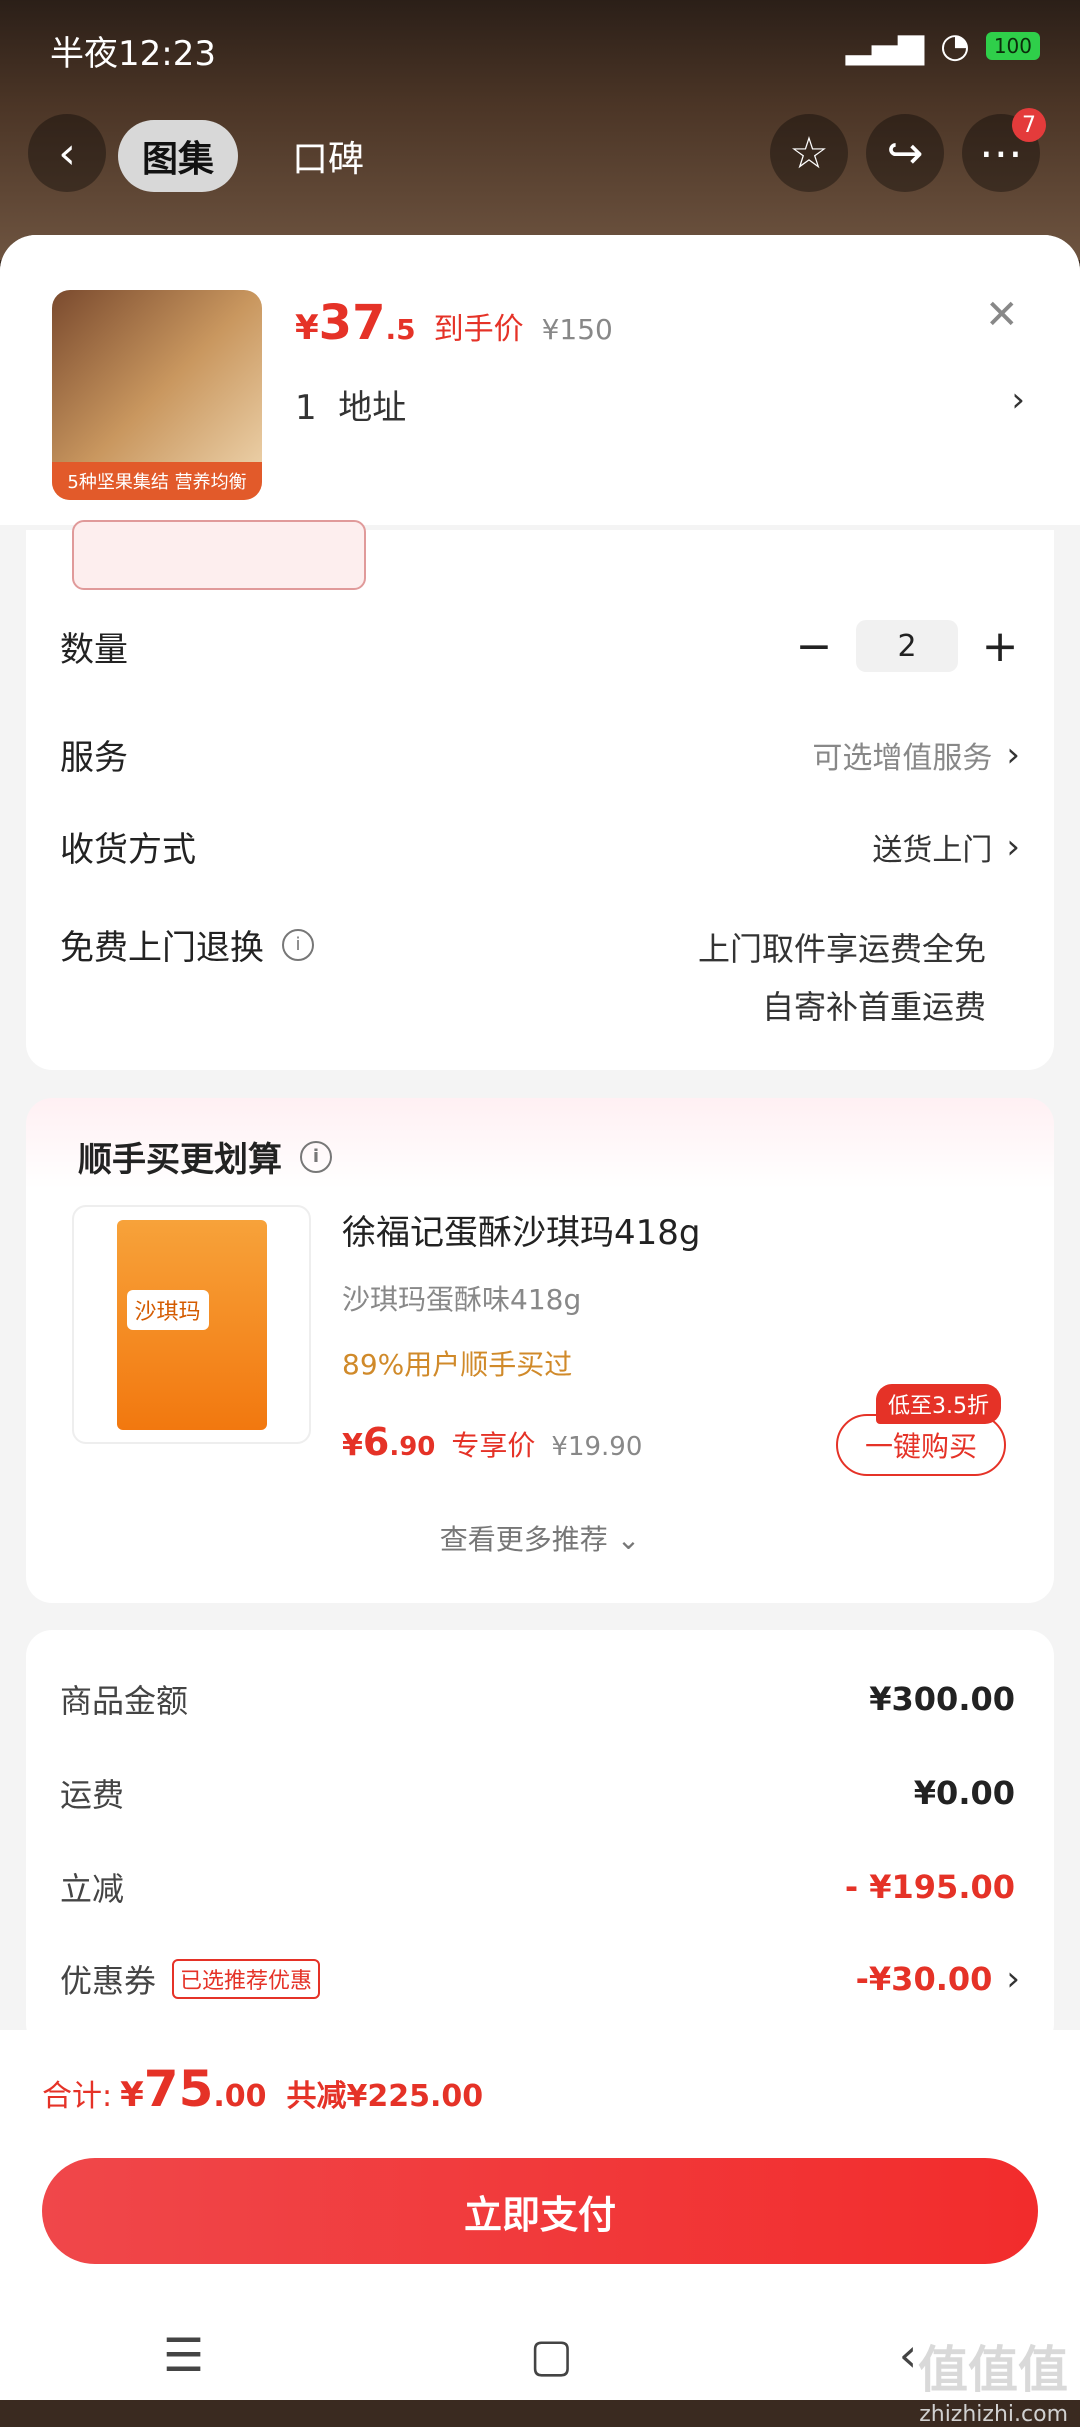 This screenshot has height=2427, width=1080. Describe the element at coordinates (540, 754) in the screenshot. I see `service-row: 服务 可选增值服务 ›` at that location.